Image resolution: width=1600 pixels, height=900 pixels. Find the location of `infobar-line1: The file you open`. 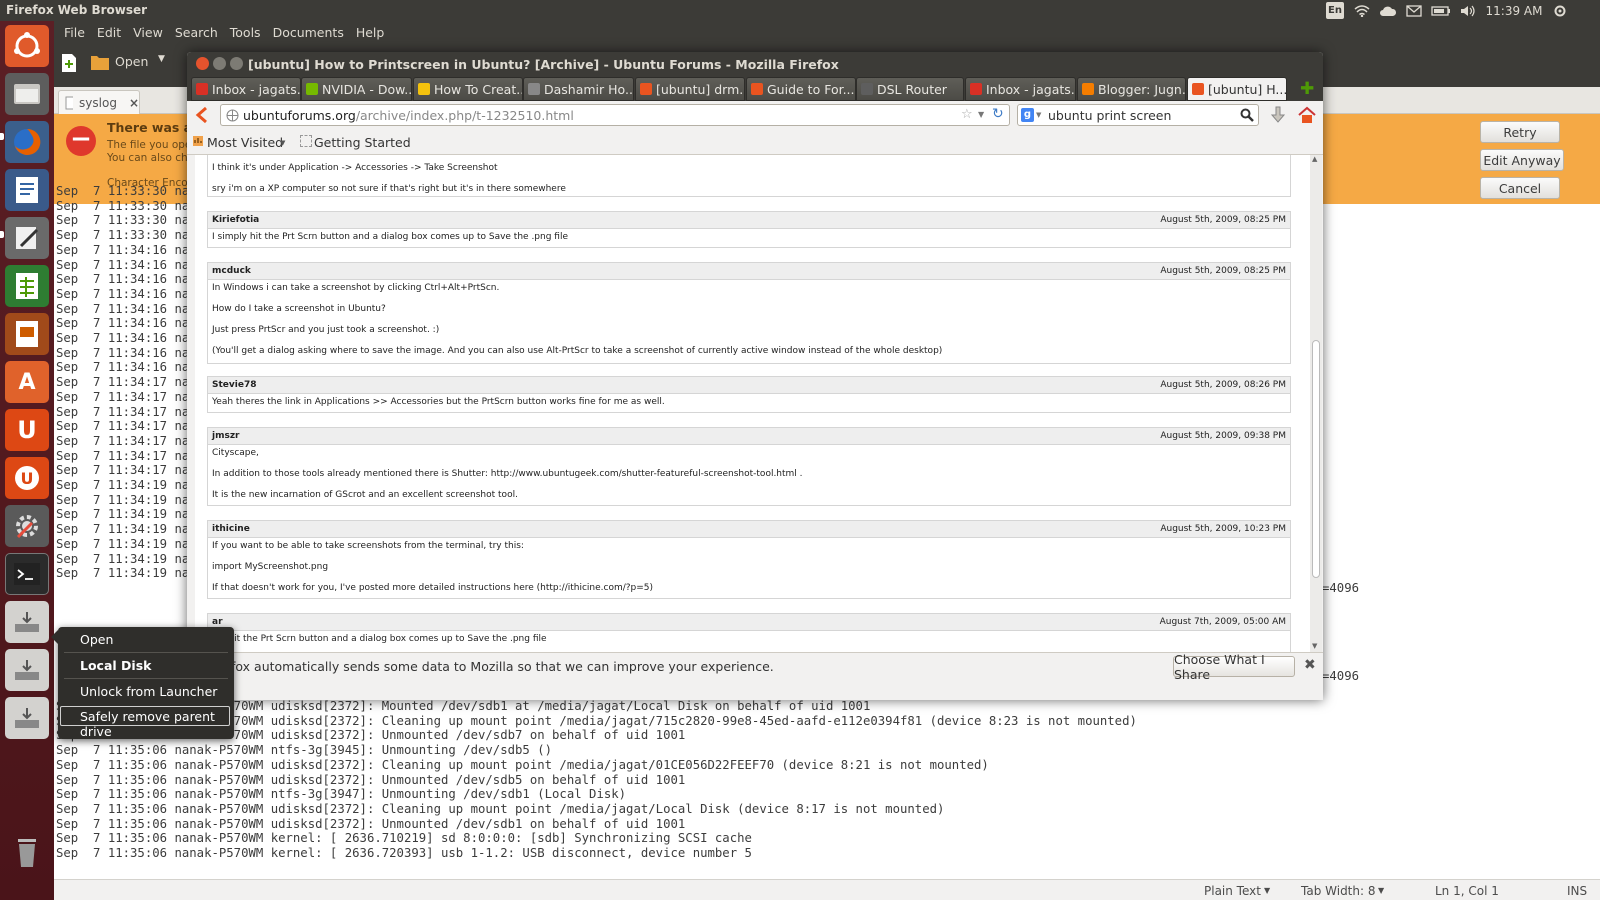

infobar-line1: The file you open is located at coordinates (153, 145).